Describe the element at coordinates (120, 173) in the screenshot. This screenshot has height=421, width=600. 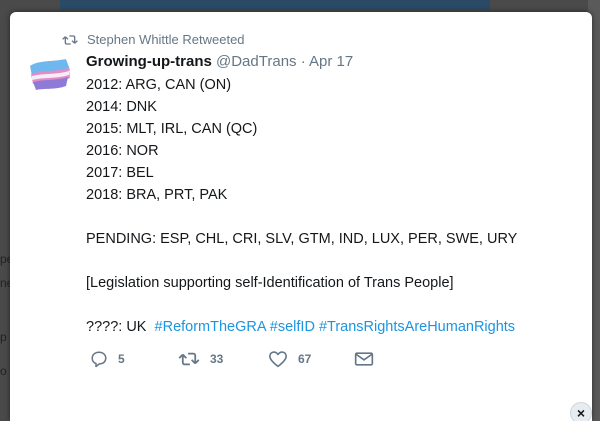
I see `tweet-line: 2017: BEL` at that location.